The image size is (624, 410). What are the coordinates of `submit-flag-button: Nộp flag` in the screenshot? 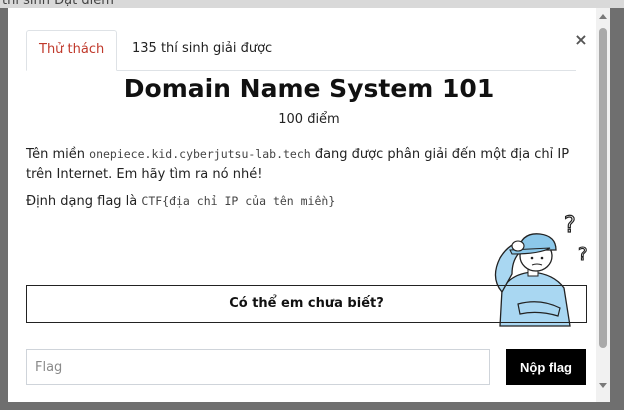 It's located at (546, 367).